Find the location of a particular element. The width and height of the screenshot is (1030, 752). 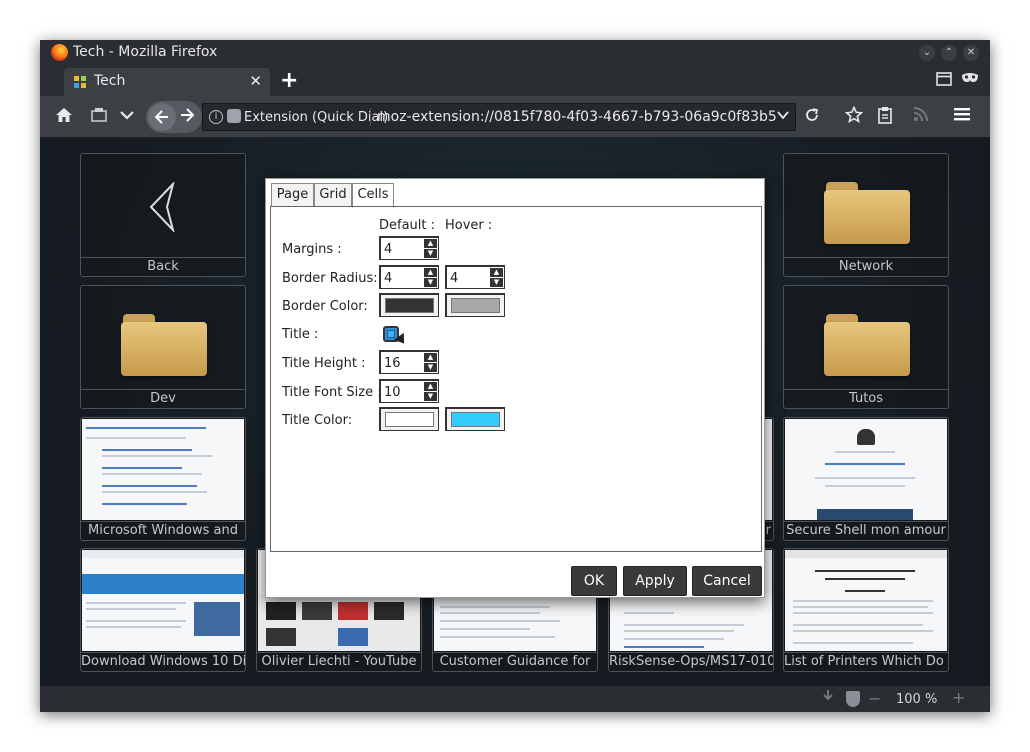

title-label: Title : is located at coordinates (300, 334).